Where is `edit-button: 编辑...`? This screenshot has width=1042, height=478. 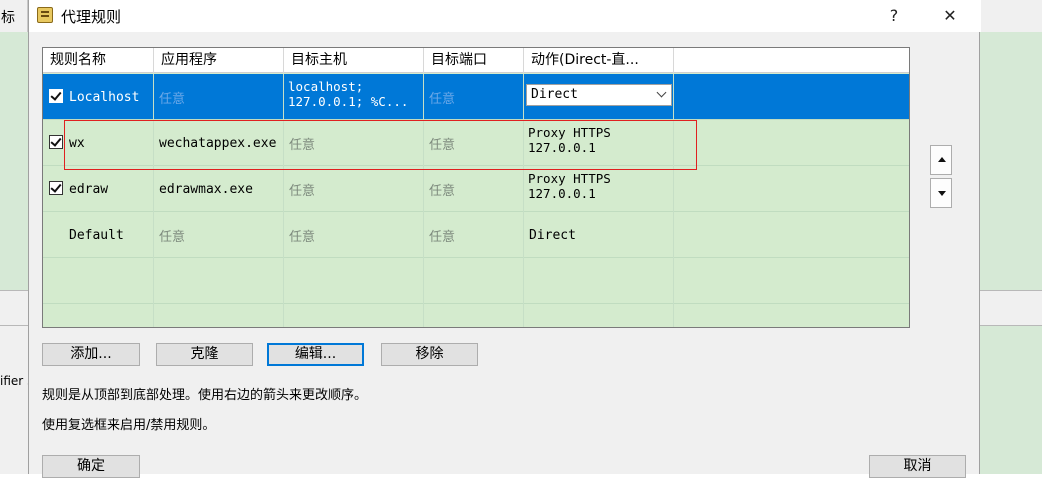
edit-button: 编辑... is located at coordinates (315, 354).